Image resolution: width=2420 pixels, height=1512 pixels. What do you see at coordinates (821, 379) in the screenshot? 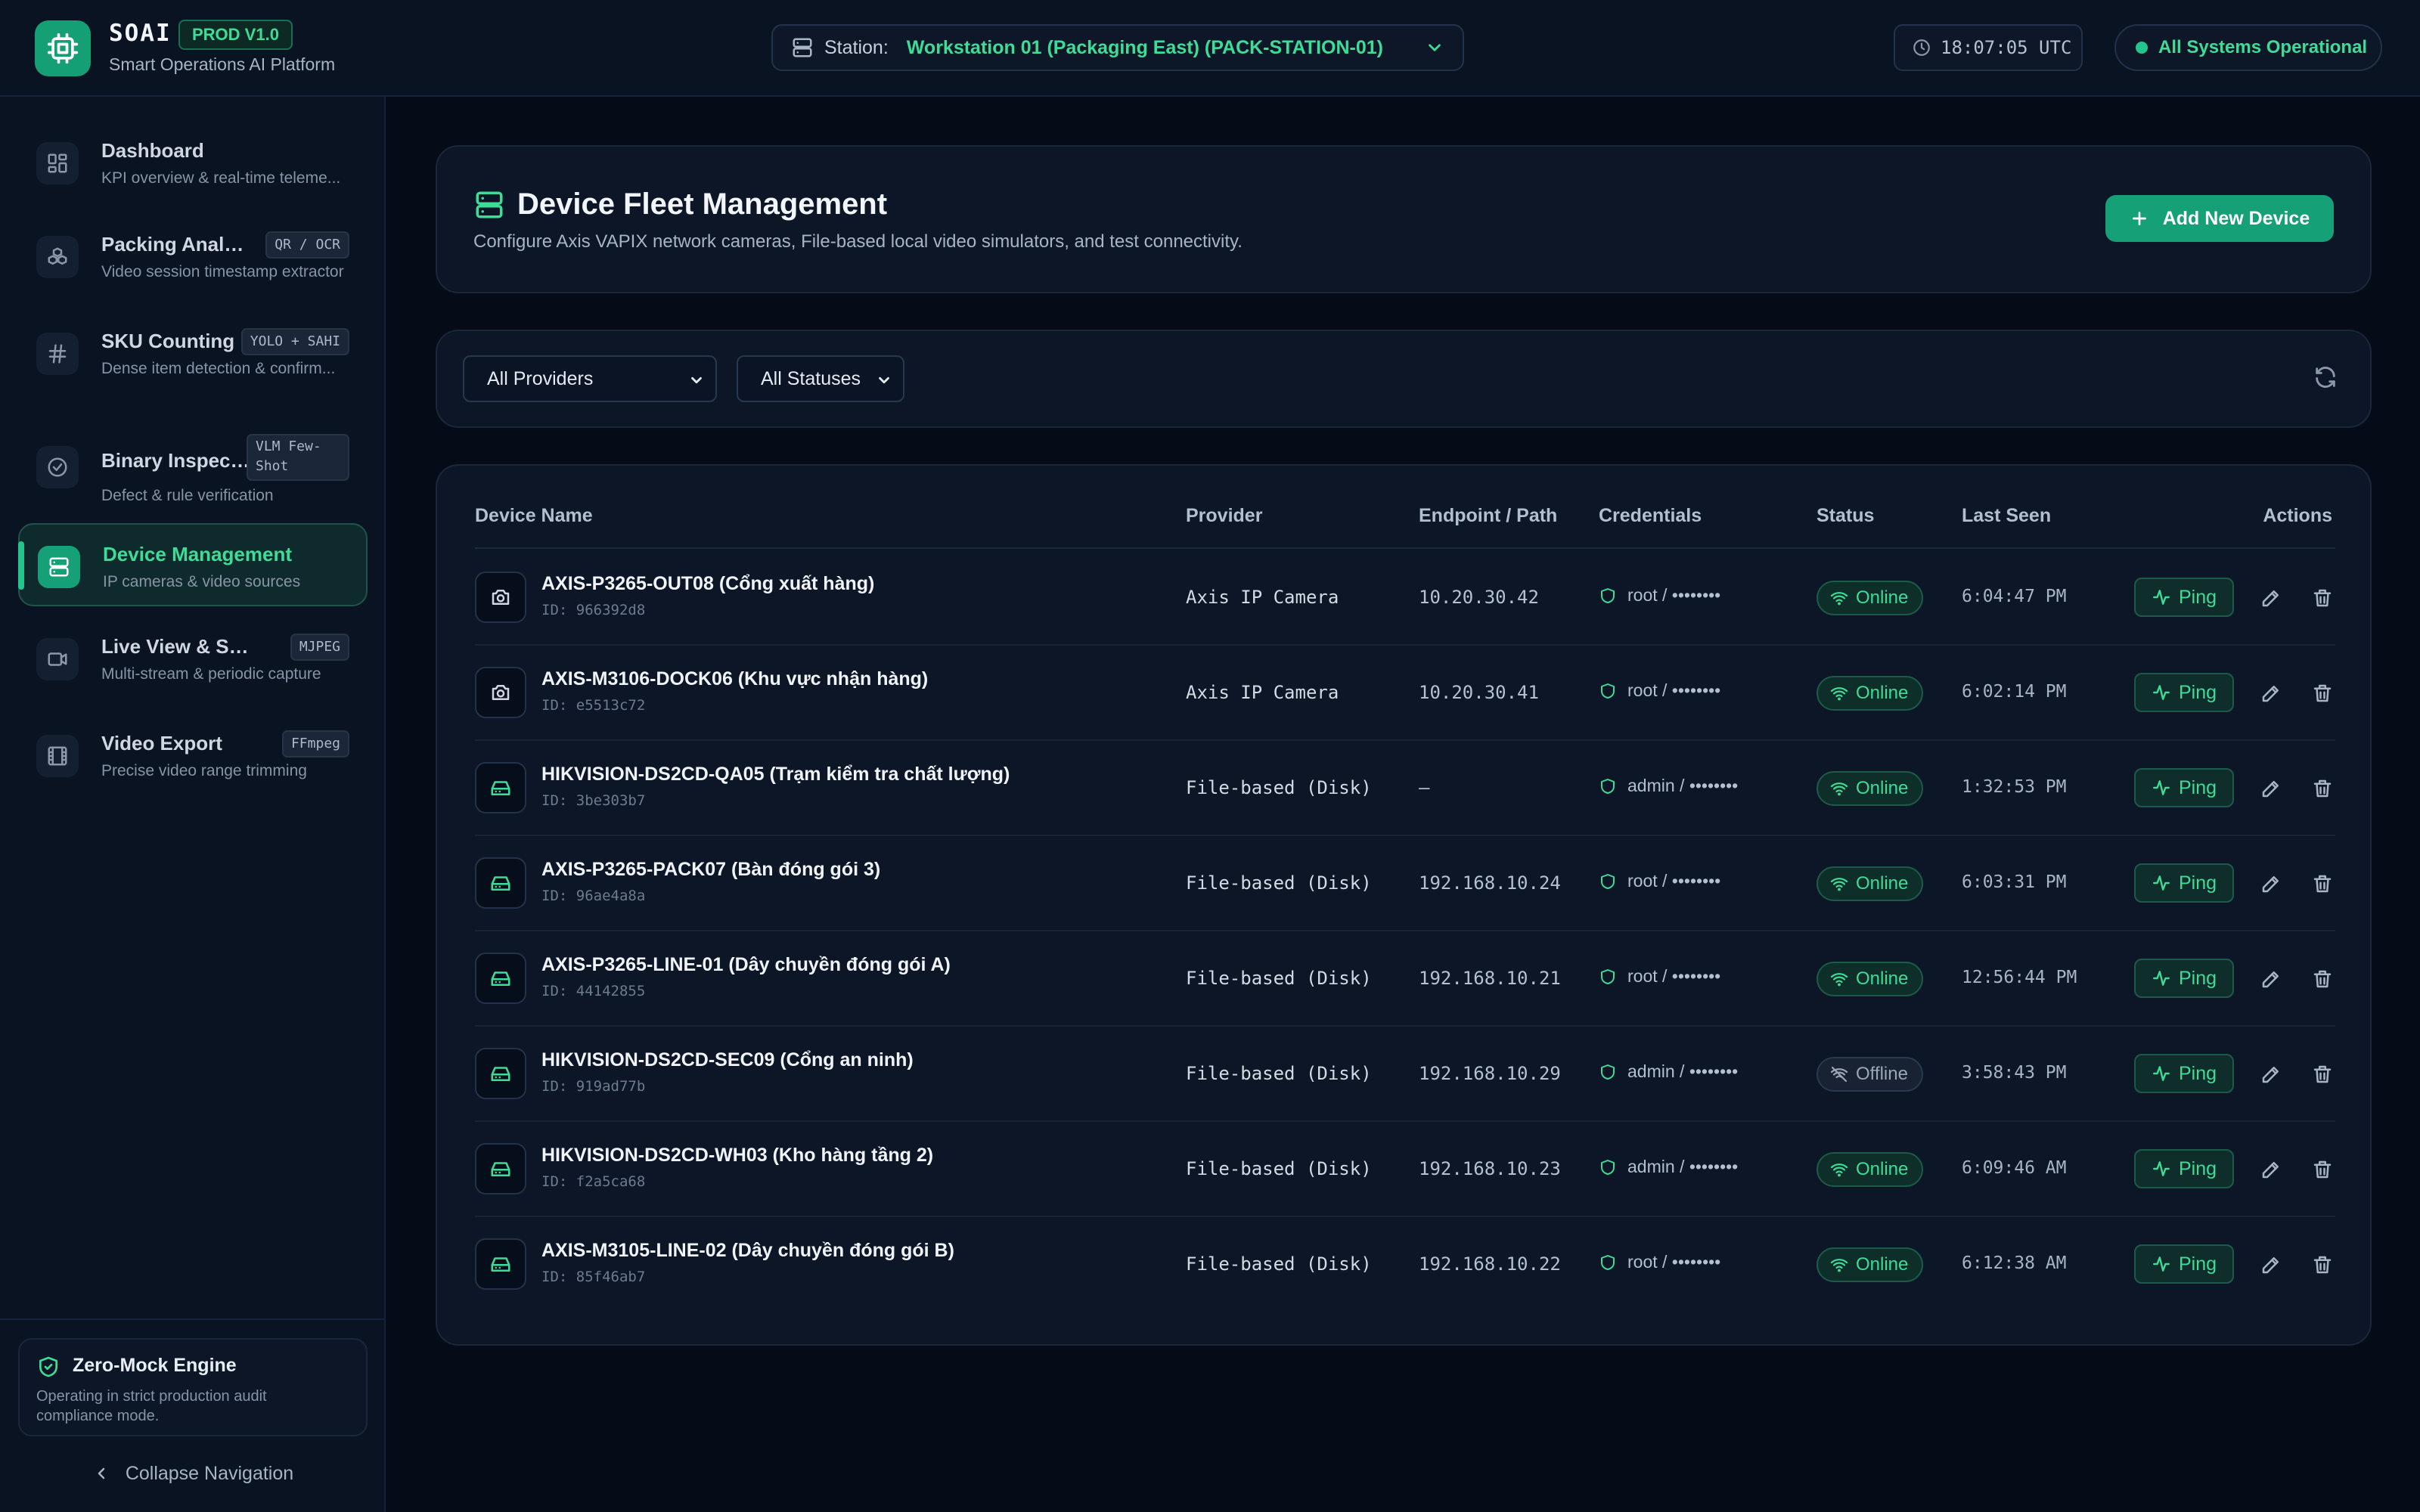
I see `status-filter-select: All Statuses` at bounding box center [821, 379].